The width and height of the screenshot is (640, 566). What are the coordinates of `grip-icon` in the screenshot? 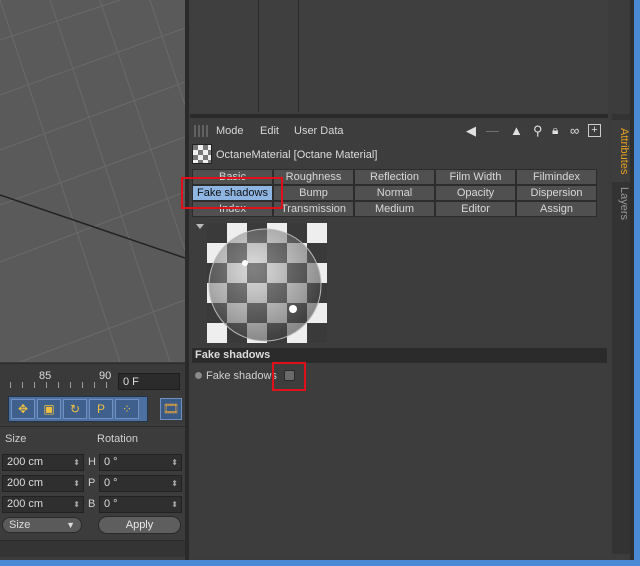 It's located at (201, 131).